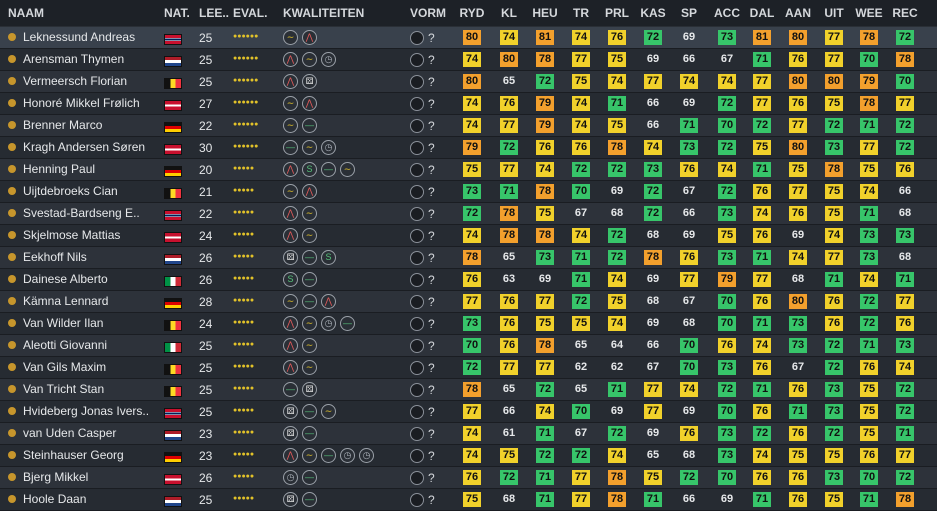 Image resolution: width=937 pixels, height=511 pixels. Describe the element at coordinates (83, 389) in the screenshot. I see `rider-name-cell: Van Tricht Stan` at that location.